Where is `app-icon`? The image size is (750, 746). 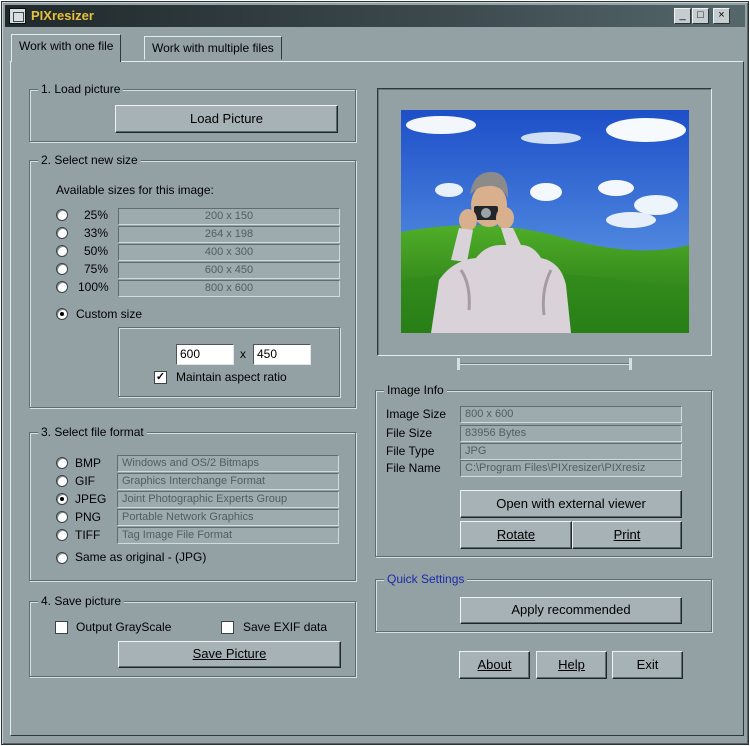
app-icon is located at coordinates (17, 16).